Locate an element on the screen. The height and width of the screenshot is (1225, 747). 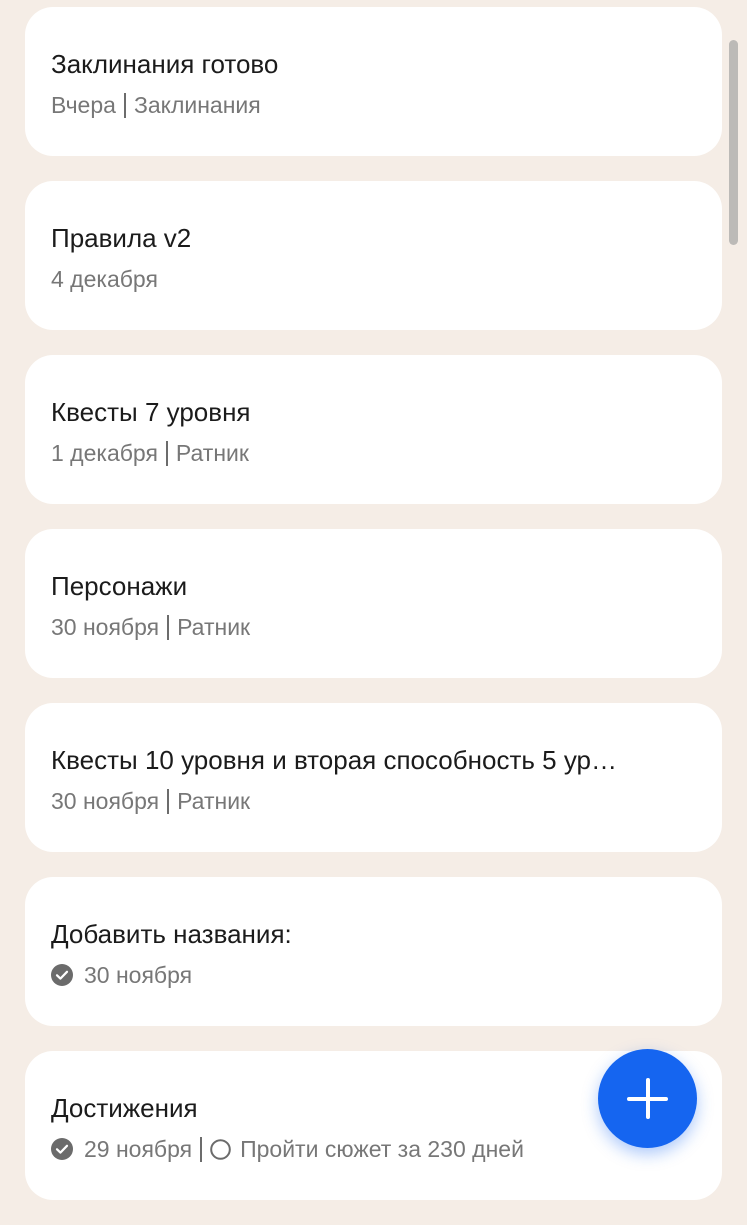
note-date: 29 ноября is located at coordinates (138, 1149).